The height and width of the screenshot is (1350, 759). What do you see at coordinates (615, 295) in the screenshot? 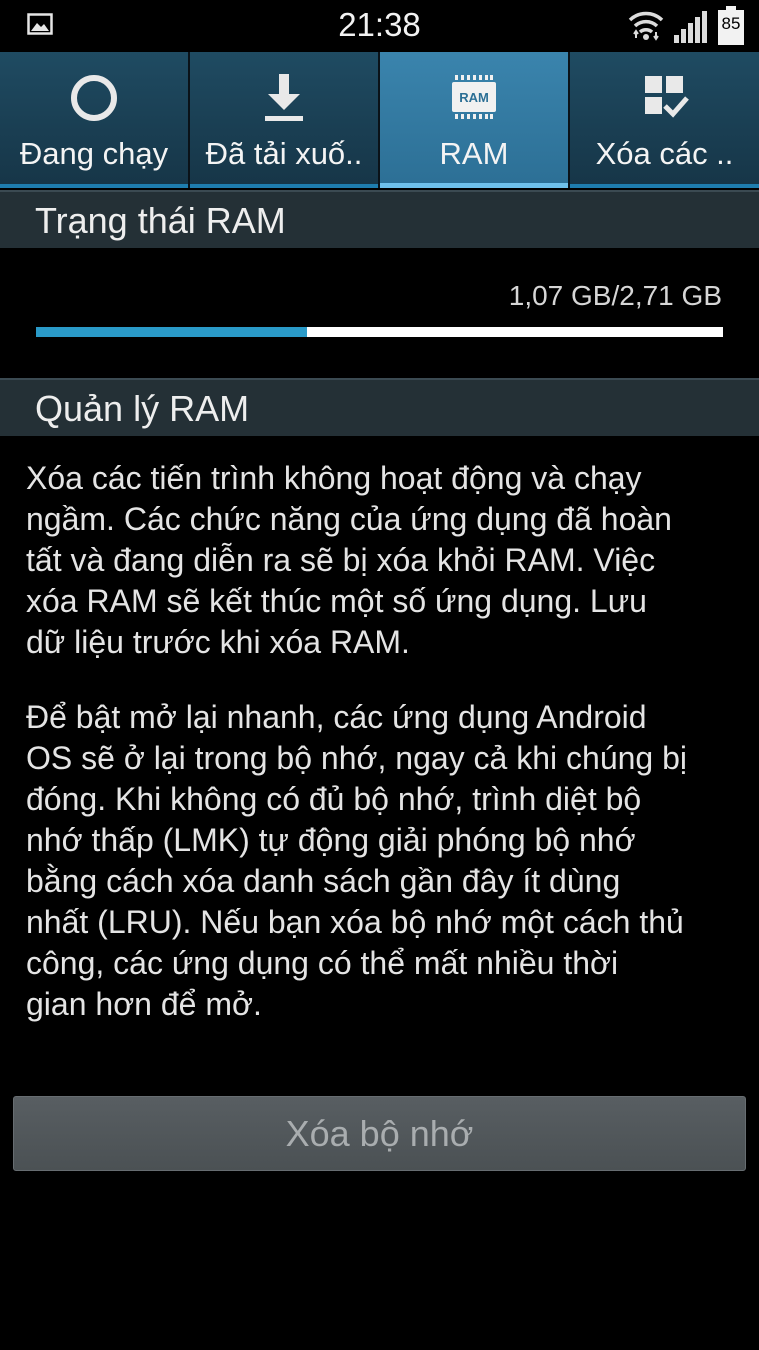
I see `ram-usage-text: 1,07 GB/2,71 GB` at bounding box center [615, 295].